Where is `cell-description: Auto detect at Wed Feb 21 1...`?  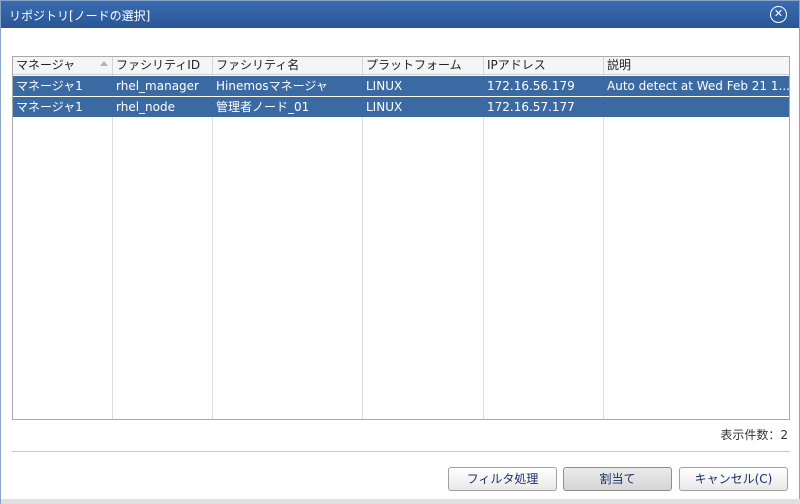 cell-description: Auto detect at Wed Feb 21 1... is located at coordinates (698, 86).